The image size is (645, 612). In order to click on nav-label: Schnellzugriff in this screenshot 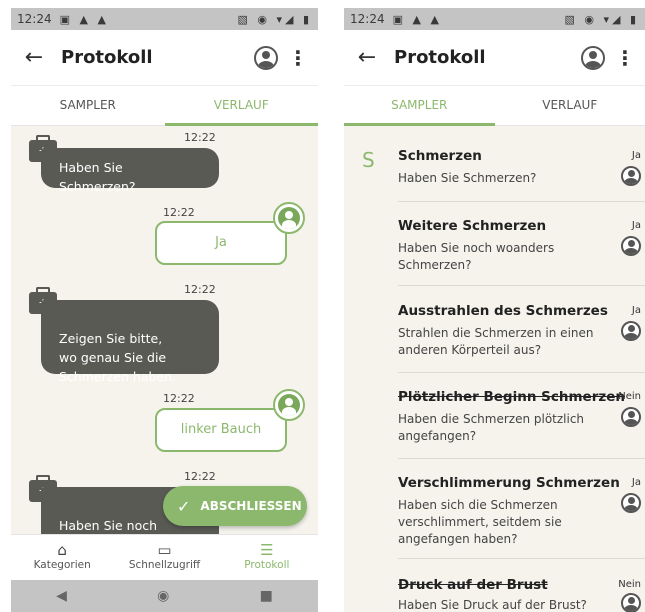, I will do `click(164, 565)`.